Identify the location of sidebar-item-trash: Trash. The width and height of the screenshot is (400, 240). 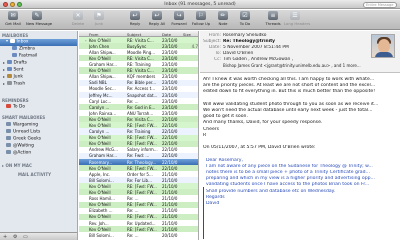
(14, 84).